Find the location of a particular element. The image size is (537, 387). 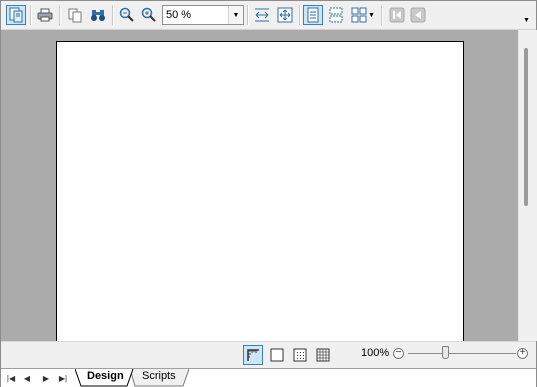

design-page-icon is located at coordinates (16, 15).